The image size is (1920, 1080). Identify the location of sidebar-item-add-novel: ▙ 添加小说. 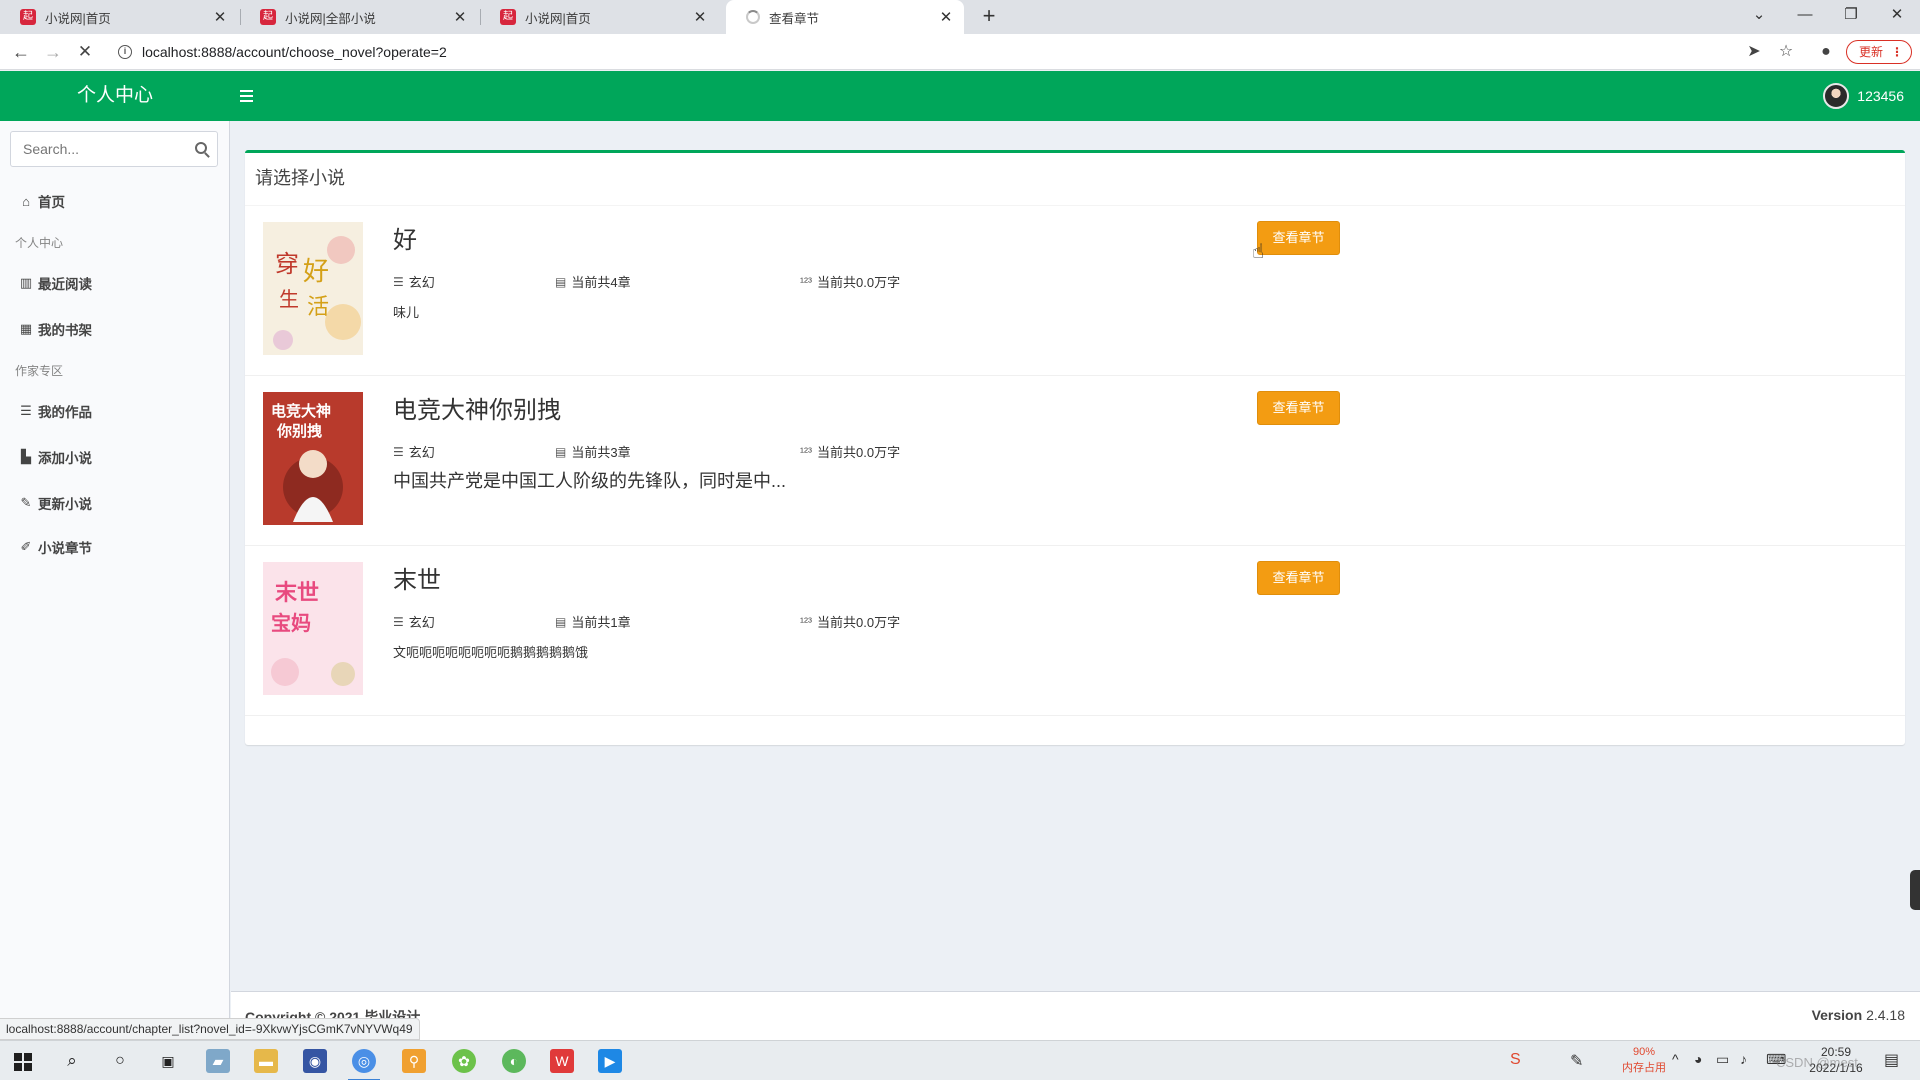
(114, 457).